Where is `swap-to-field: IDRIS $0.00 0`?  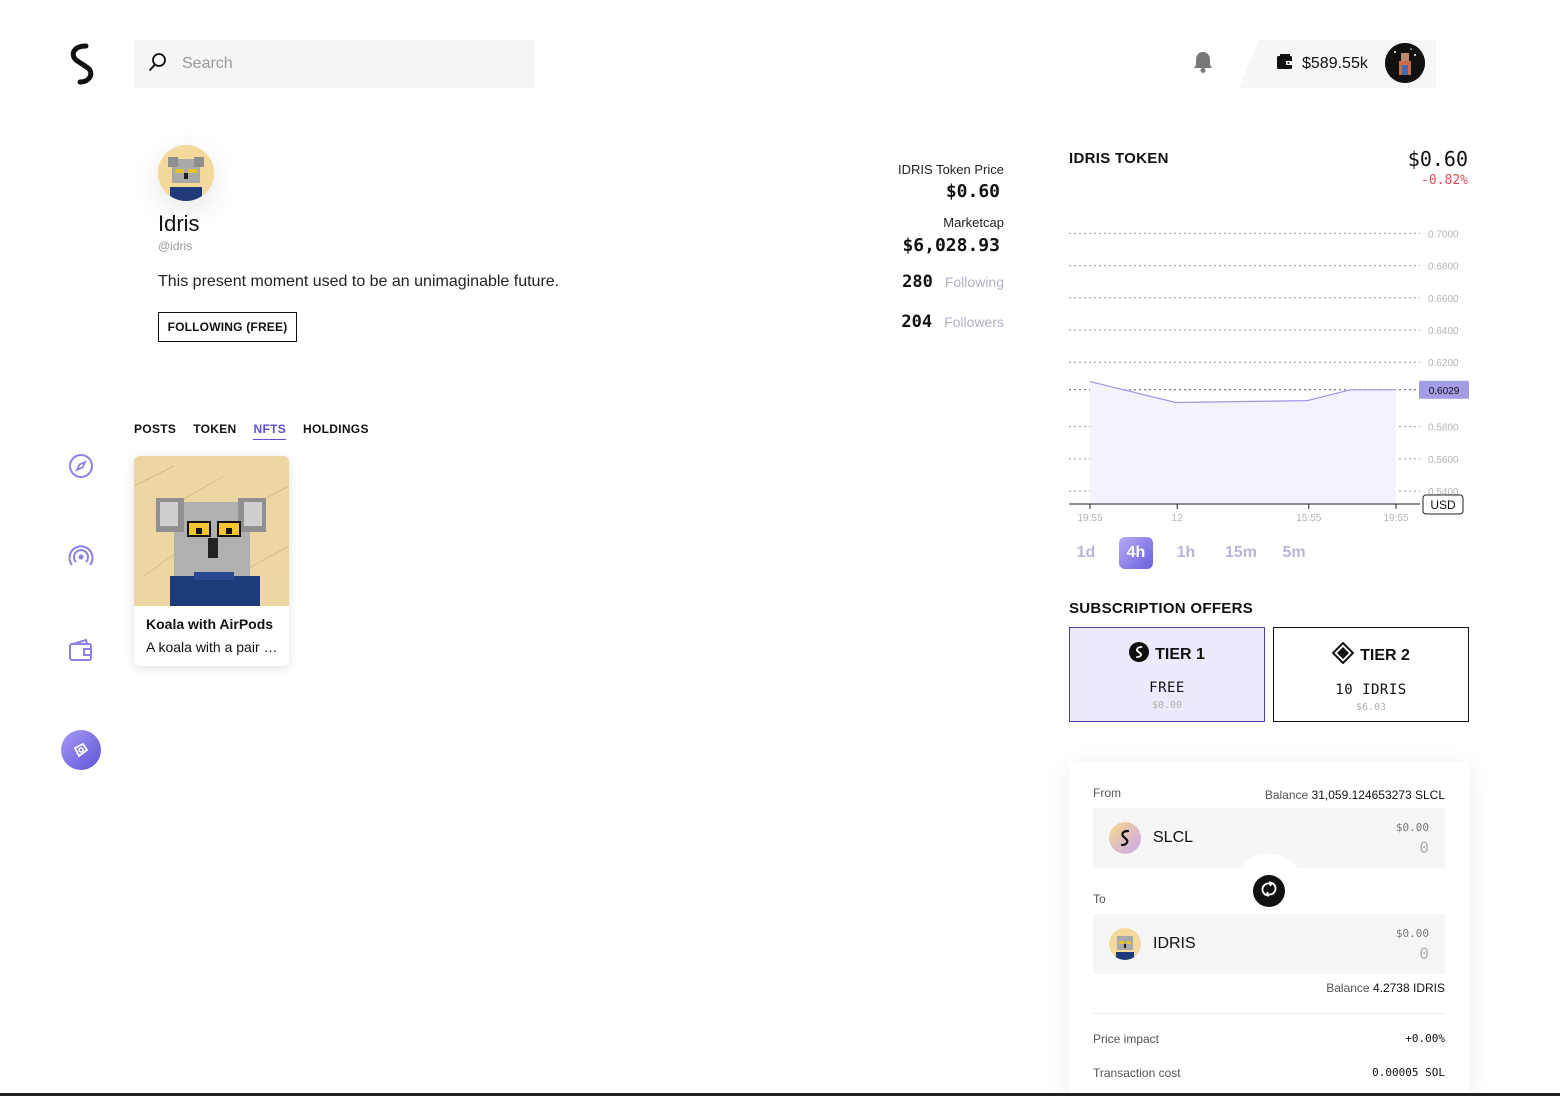 swap-to-field: IDRIS $0.00 0 is located at coordinates (1269, 944).